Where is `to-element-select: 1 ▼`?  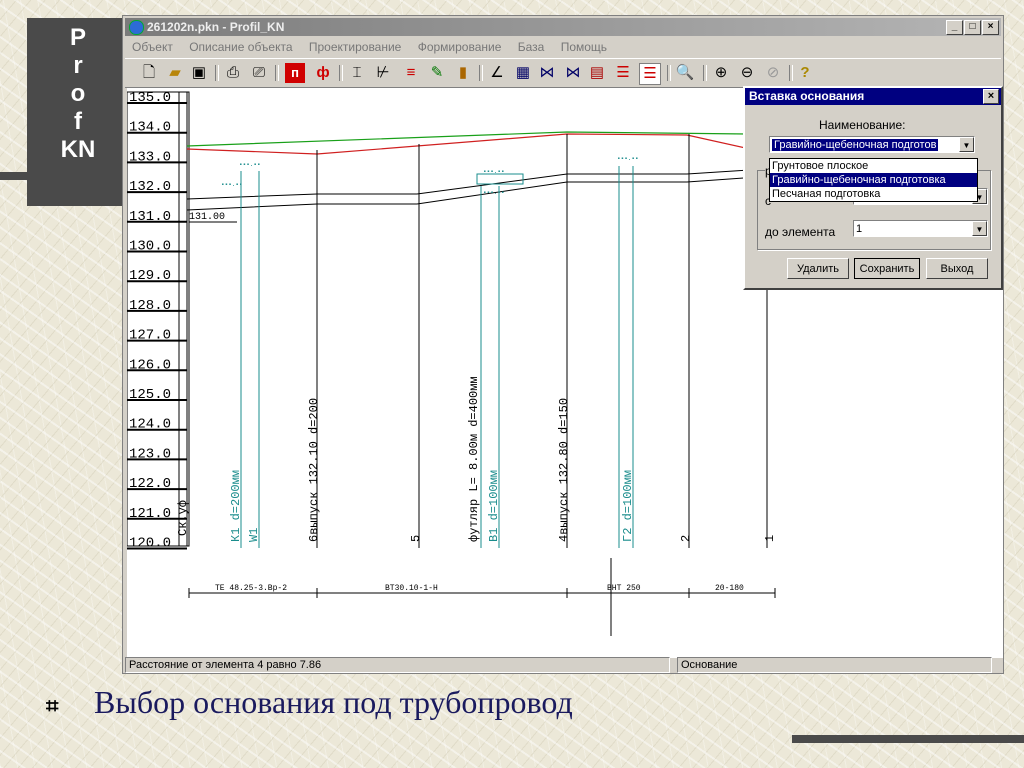 to-element-select: 1 ▼ is located at coordinates (920, 228).